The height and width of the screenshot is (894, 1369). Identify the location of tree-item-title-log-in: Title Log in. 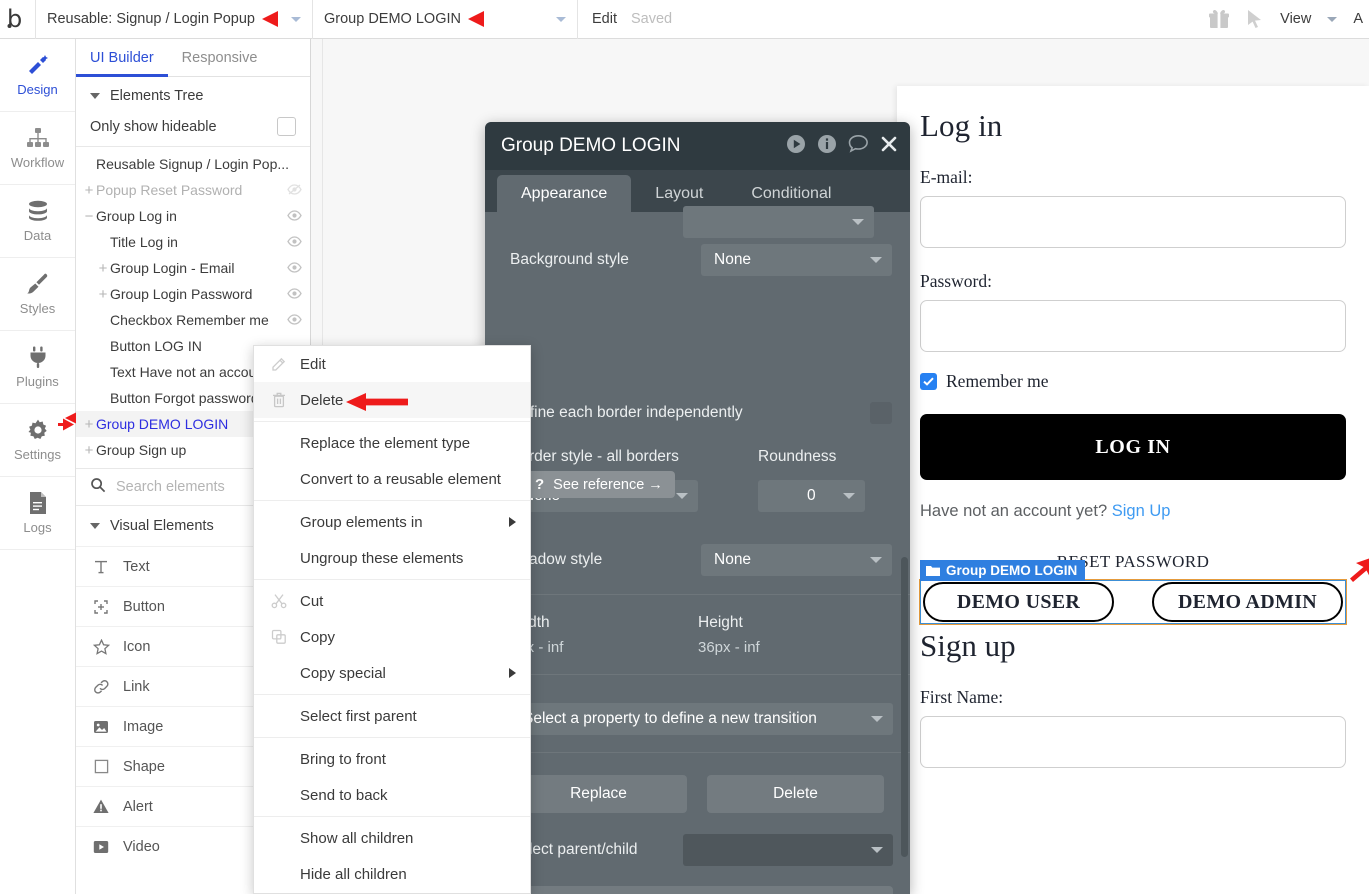
(193, 242).